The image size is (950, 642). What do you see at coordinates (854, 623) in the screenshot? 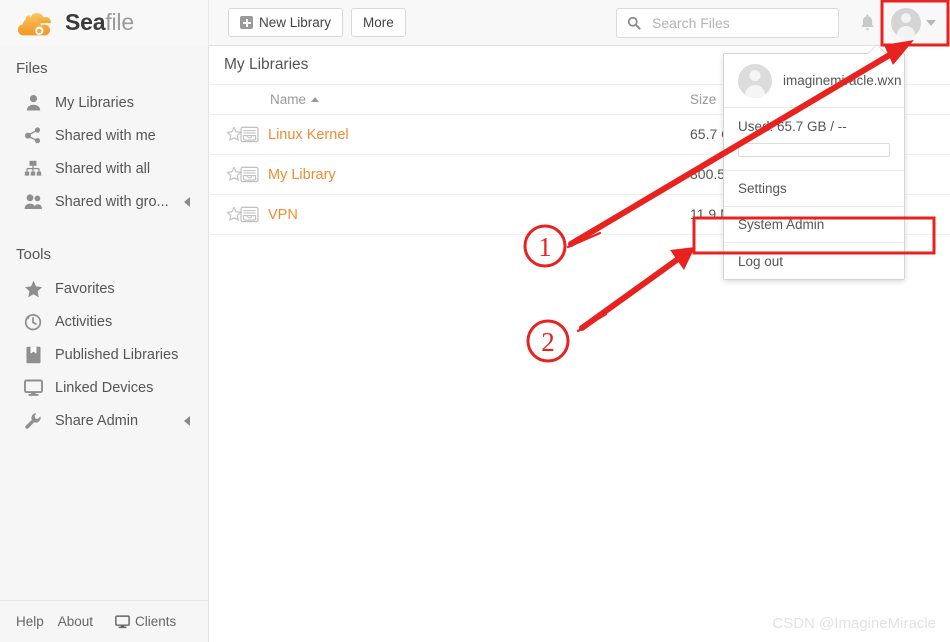
I see `watermark-text: CSDN @ImagineMiracle` at bounding box center [854, 623].